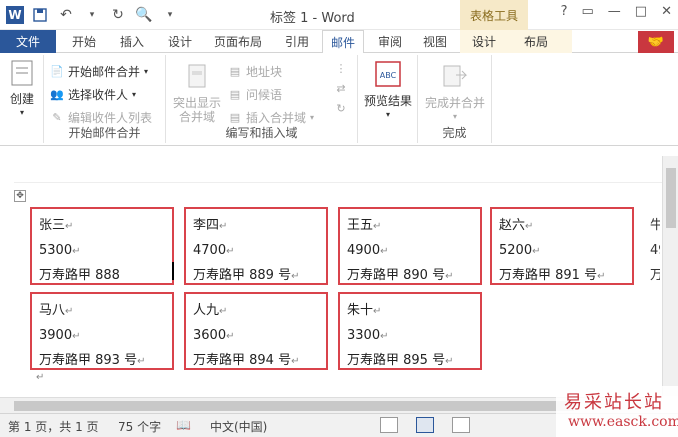  What do you see at coordinates (66, 15) in the screenshot?
I see `undo-icon: ↶` at bounding box center [66, 15].